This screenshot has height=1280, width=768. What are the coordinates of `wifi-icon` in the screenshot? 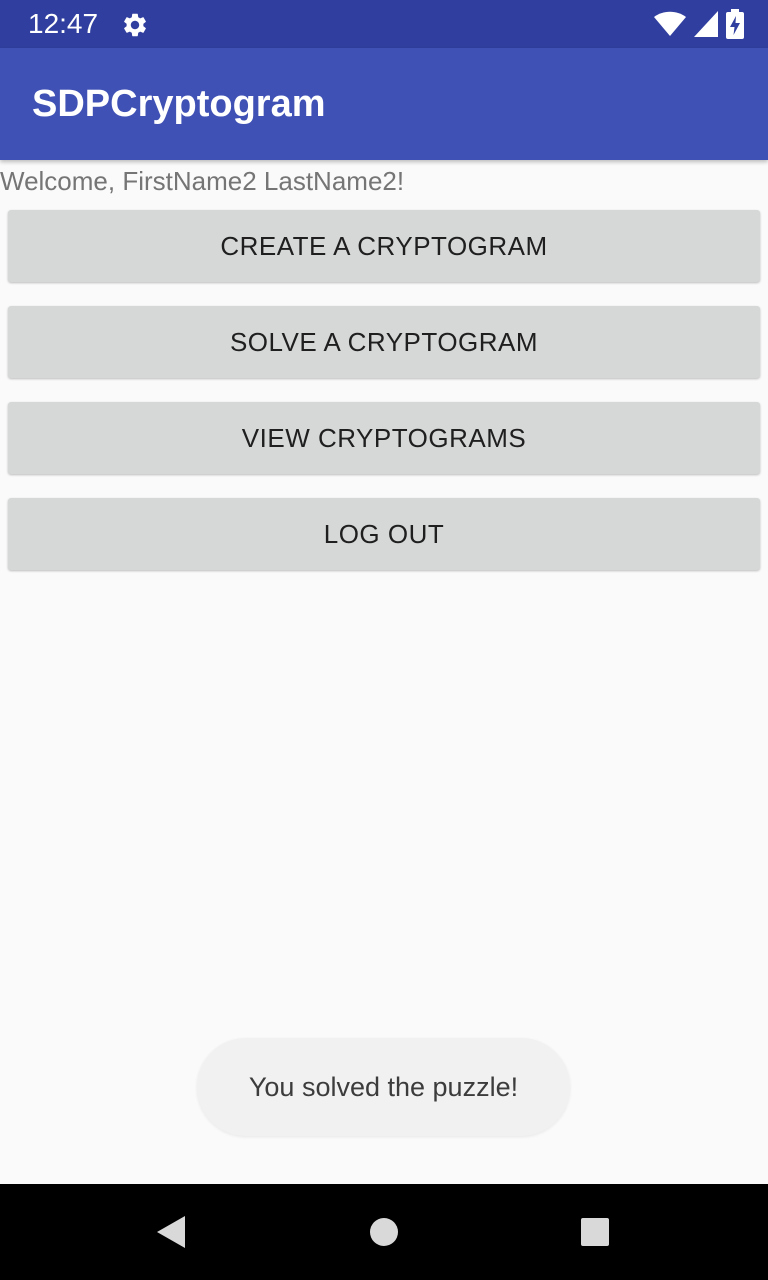 It's located at (670, 23).